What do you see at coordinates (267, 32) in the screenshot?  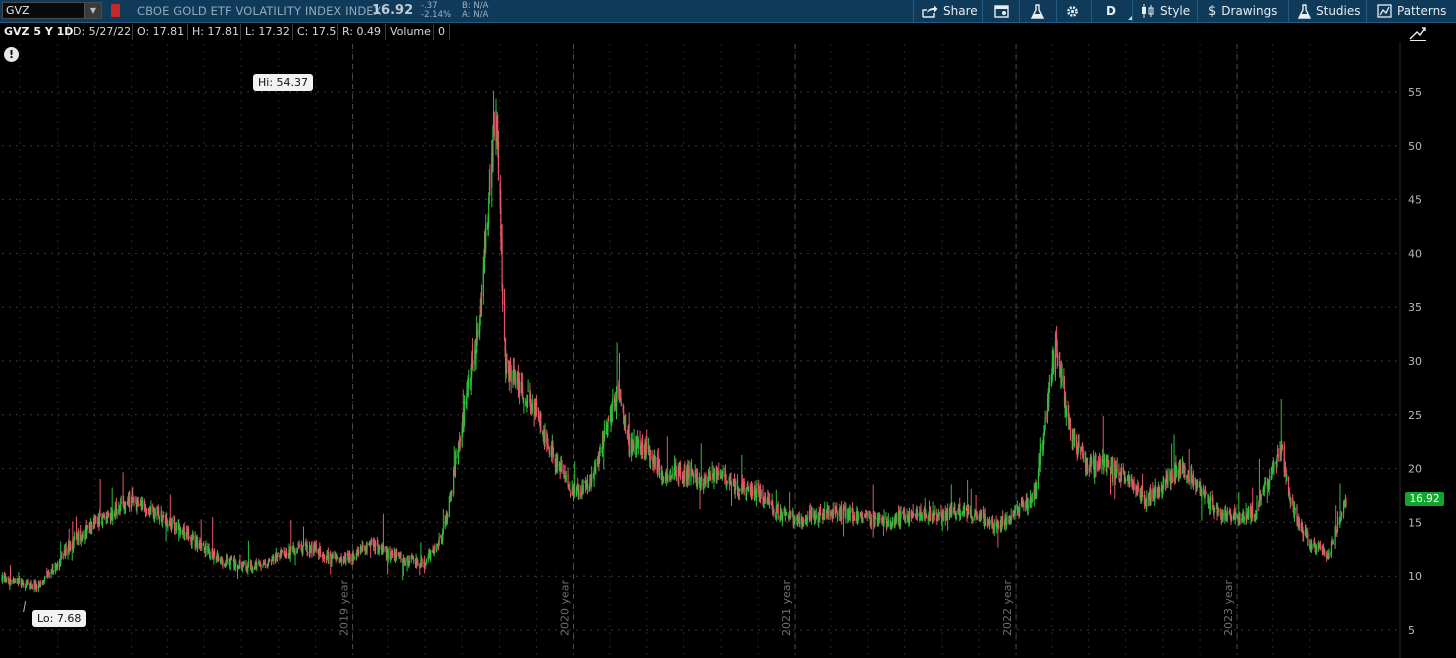 I see `bar-low: L: 17.32` at bounding box center [267, 32].